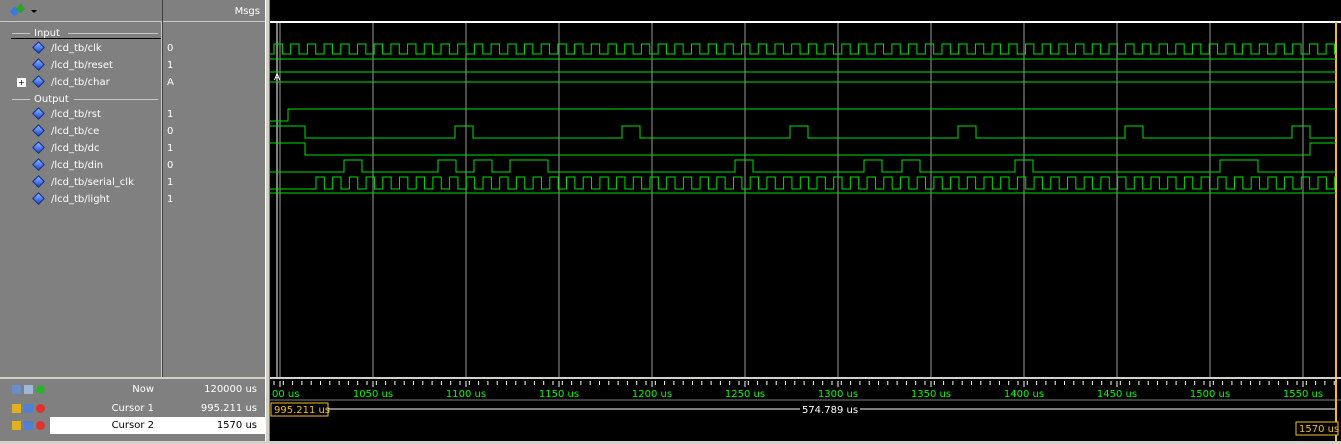  Describe the element at coordinates (170, 82) in the screenshot. I see `signal-value: A` at that location.